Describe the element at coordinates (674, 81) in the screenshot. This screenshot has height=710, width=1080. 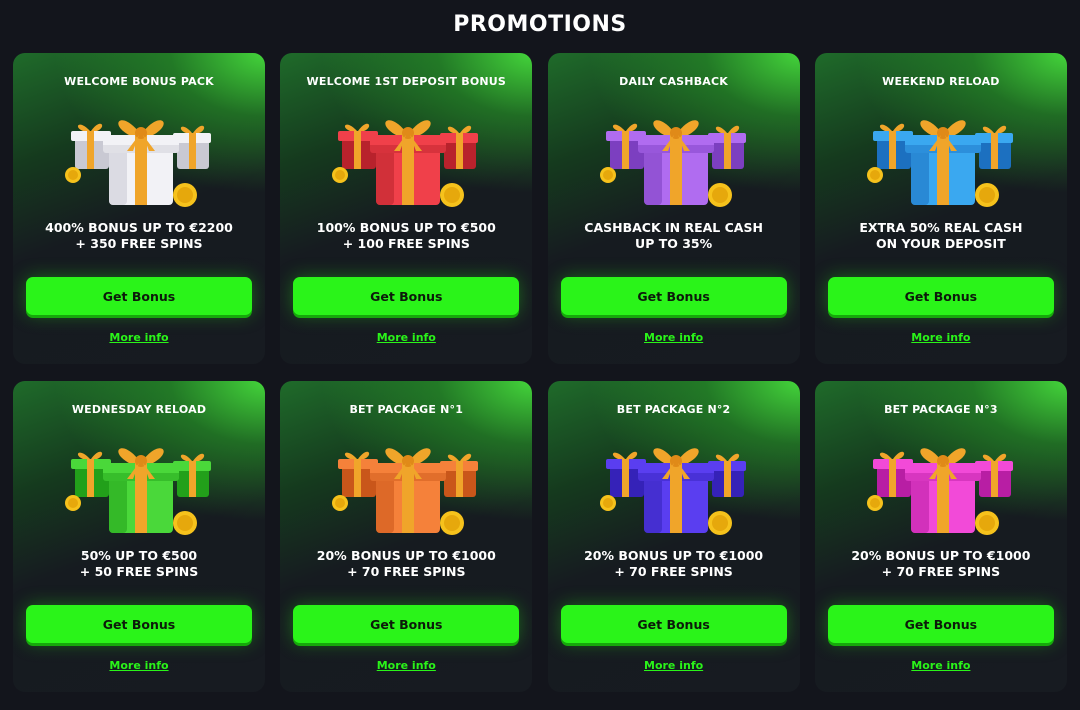
I see `promo-title: DAILY CASHBACK` at that location.